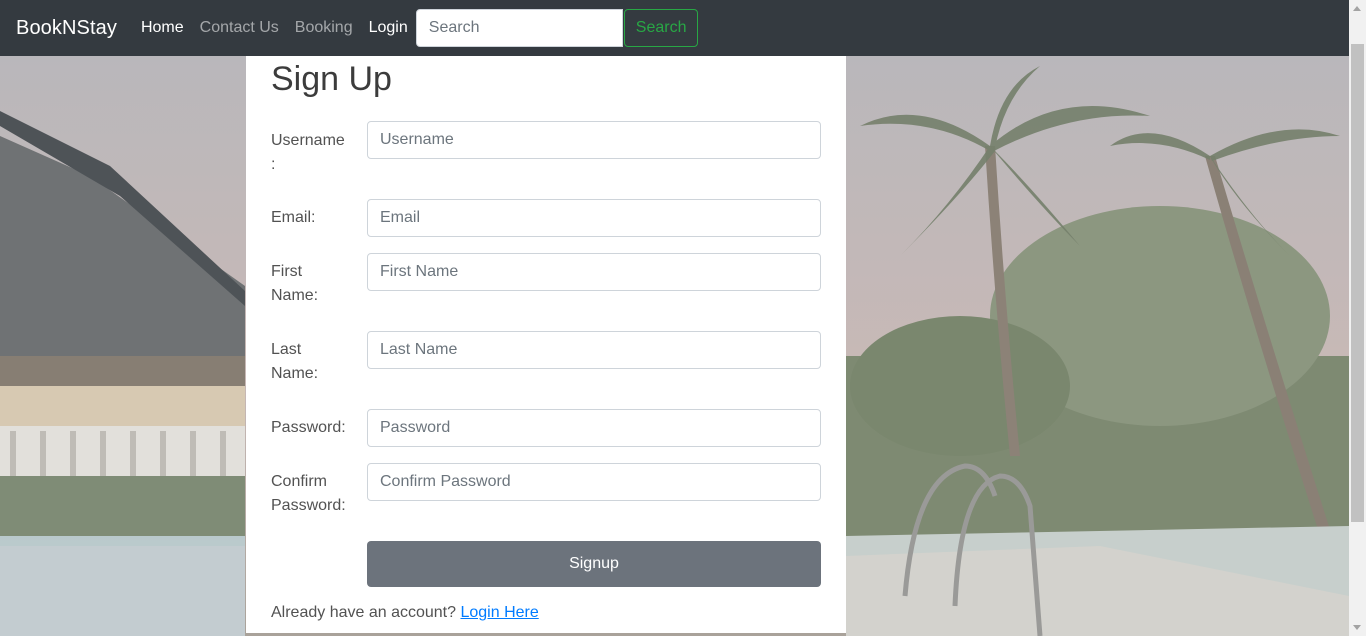 The height and width of the screenshot is (636, 1366). I want to click on scrollbar-thumb, so click(1357, 283).